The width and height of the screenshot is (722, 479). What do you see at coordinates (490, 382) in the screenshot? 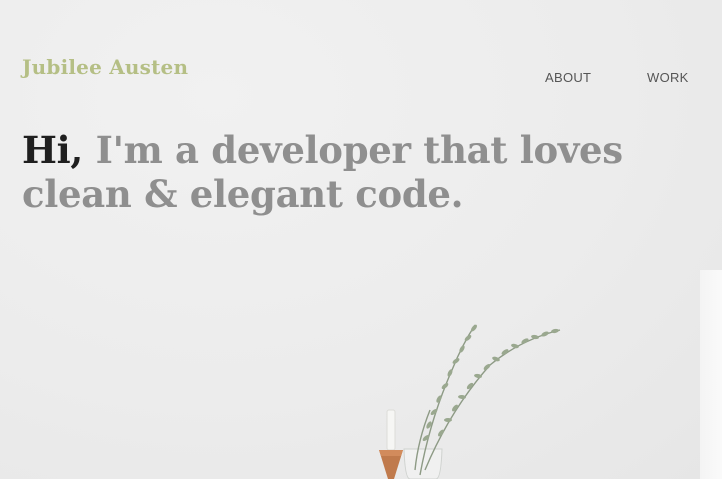
I see `eucalyptus-leaves` at bounding box center [490, 382].